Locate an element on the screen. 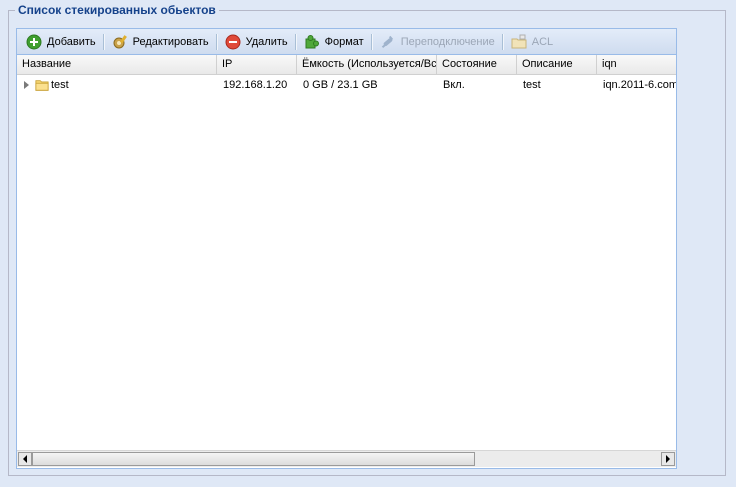 Image resolution: width=736 pixels, height=487 pixels. folder-lock-icon is located at coordinates (519, 41).